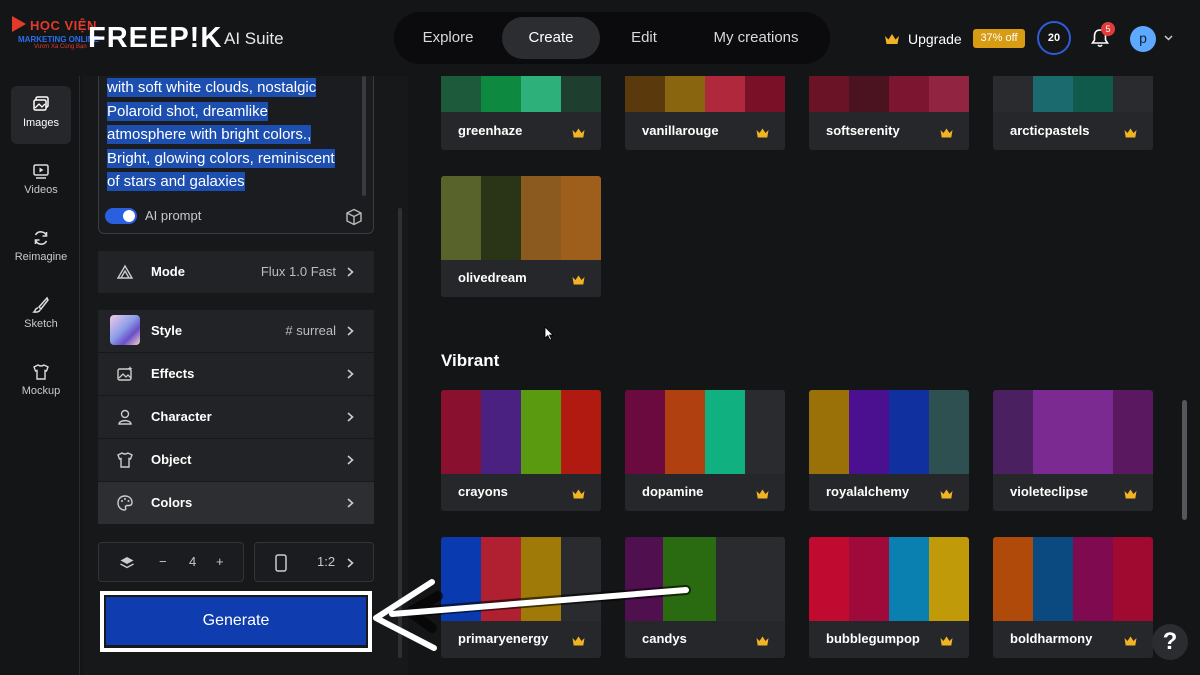  Describe the element at coordinates (1050, 130) in the screenshot. I see `palette-name: arcticpastels` at that location.